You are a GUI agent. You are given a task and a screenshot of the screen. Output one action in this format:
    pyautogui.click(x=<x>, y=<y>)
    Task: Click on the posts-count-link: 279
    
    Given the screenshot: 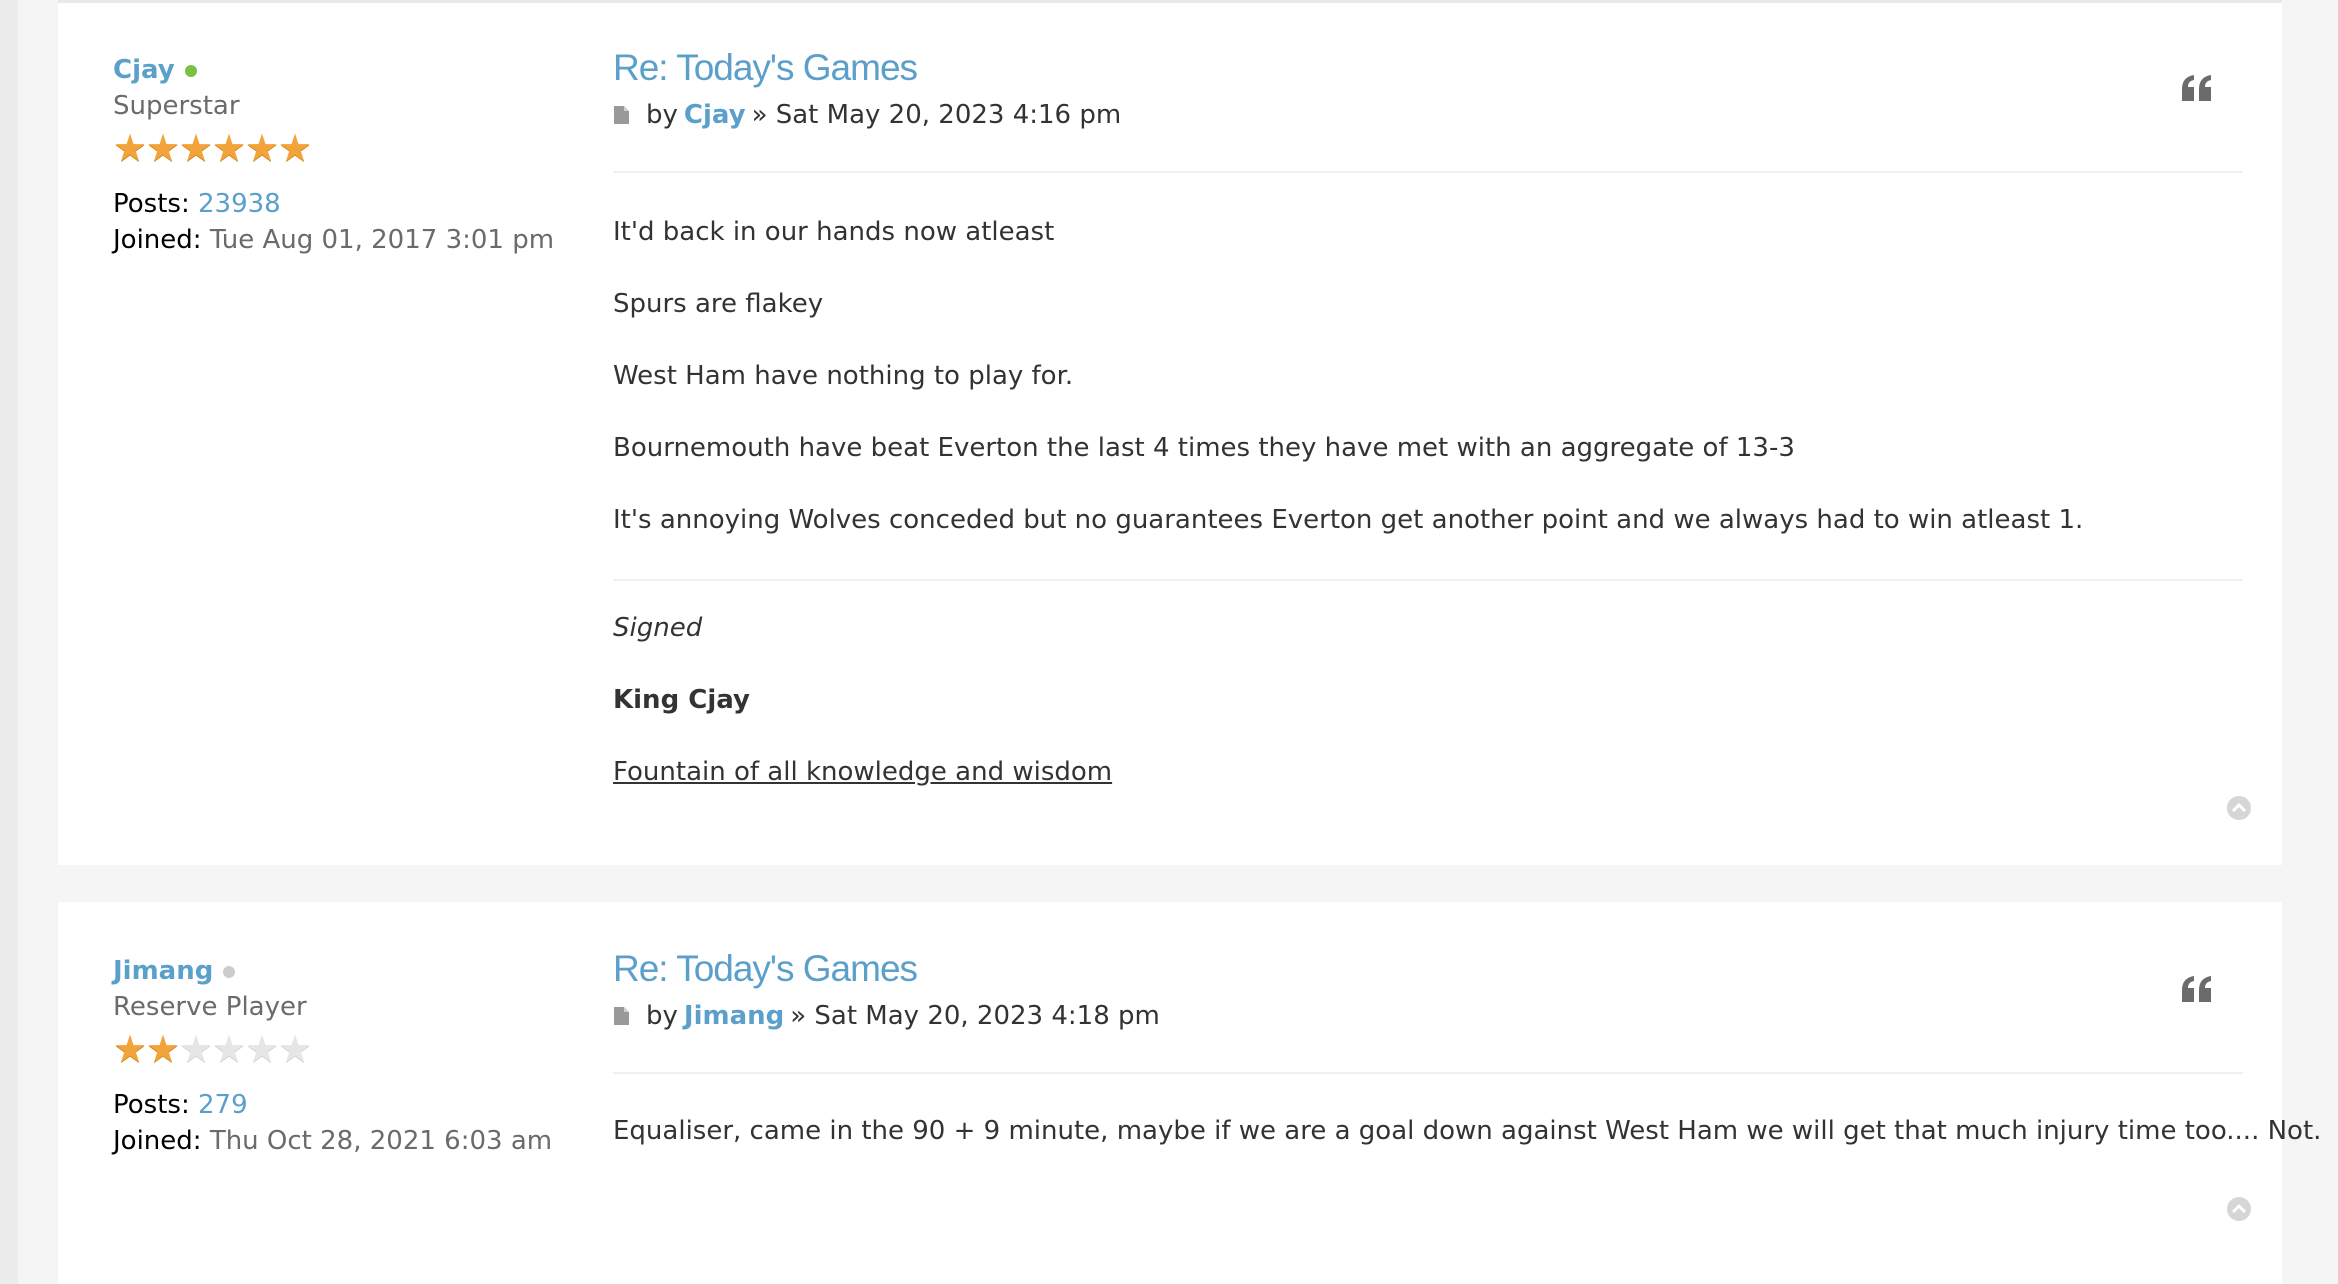 What is the action you would take?
    pyautogui.click(x=223, y=1105)
    